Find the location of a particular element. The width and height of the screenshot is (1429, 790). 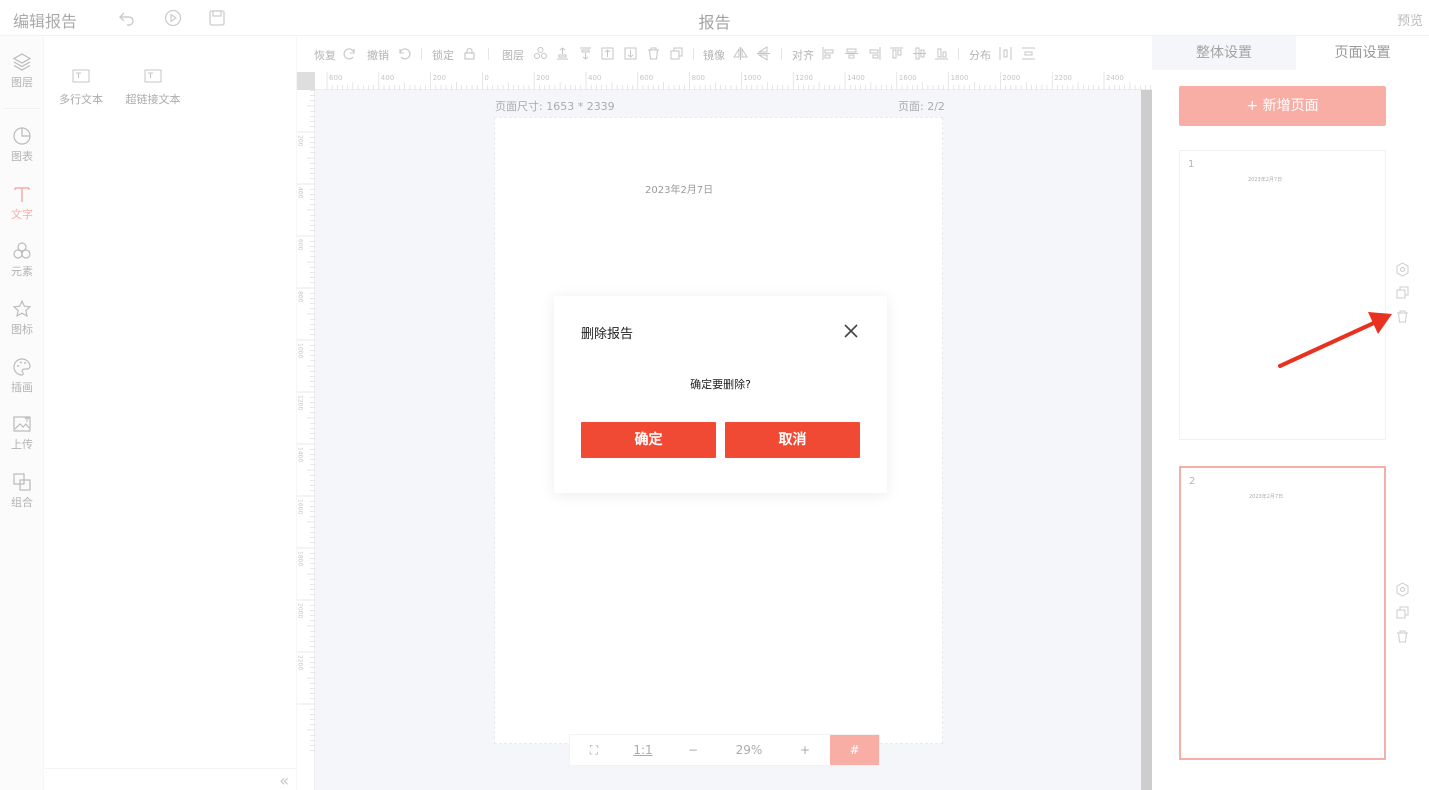

annotation-arrow-icon is located at coordinates (1335, 340).